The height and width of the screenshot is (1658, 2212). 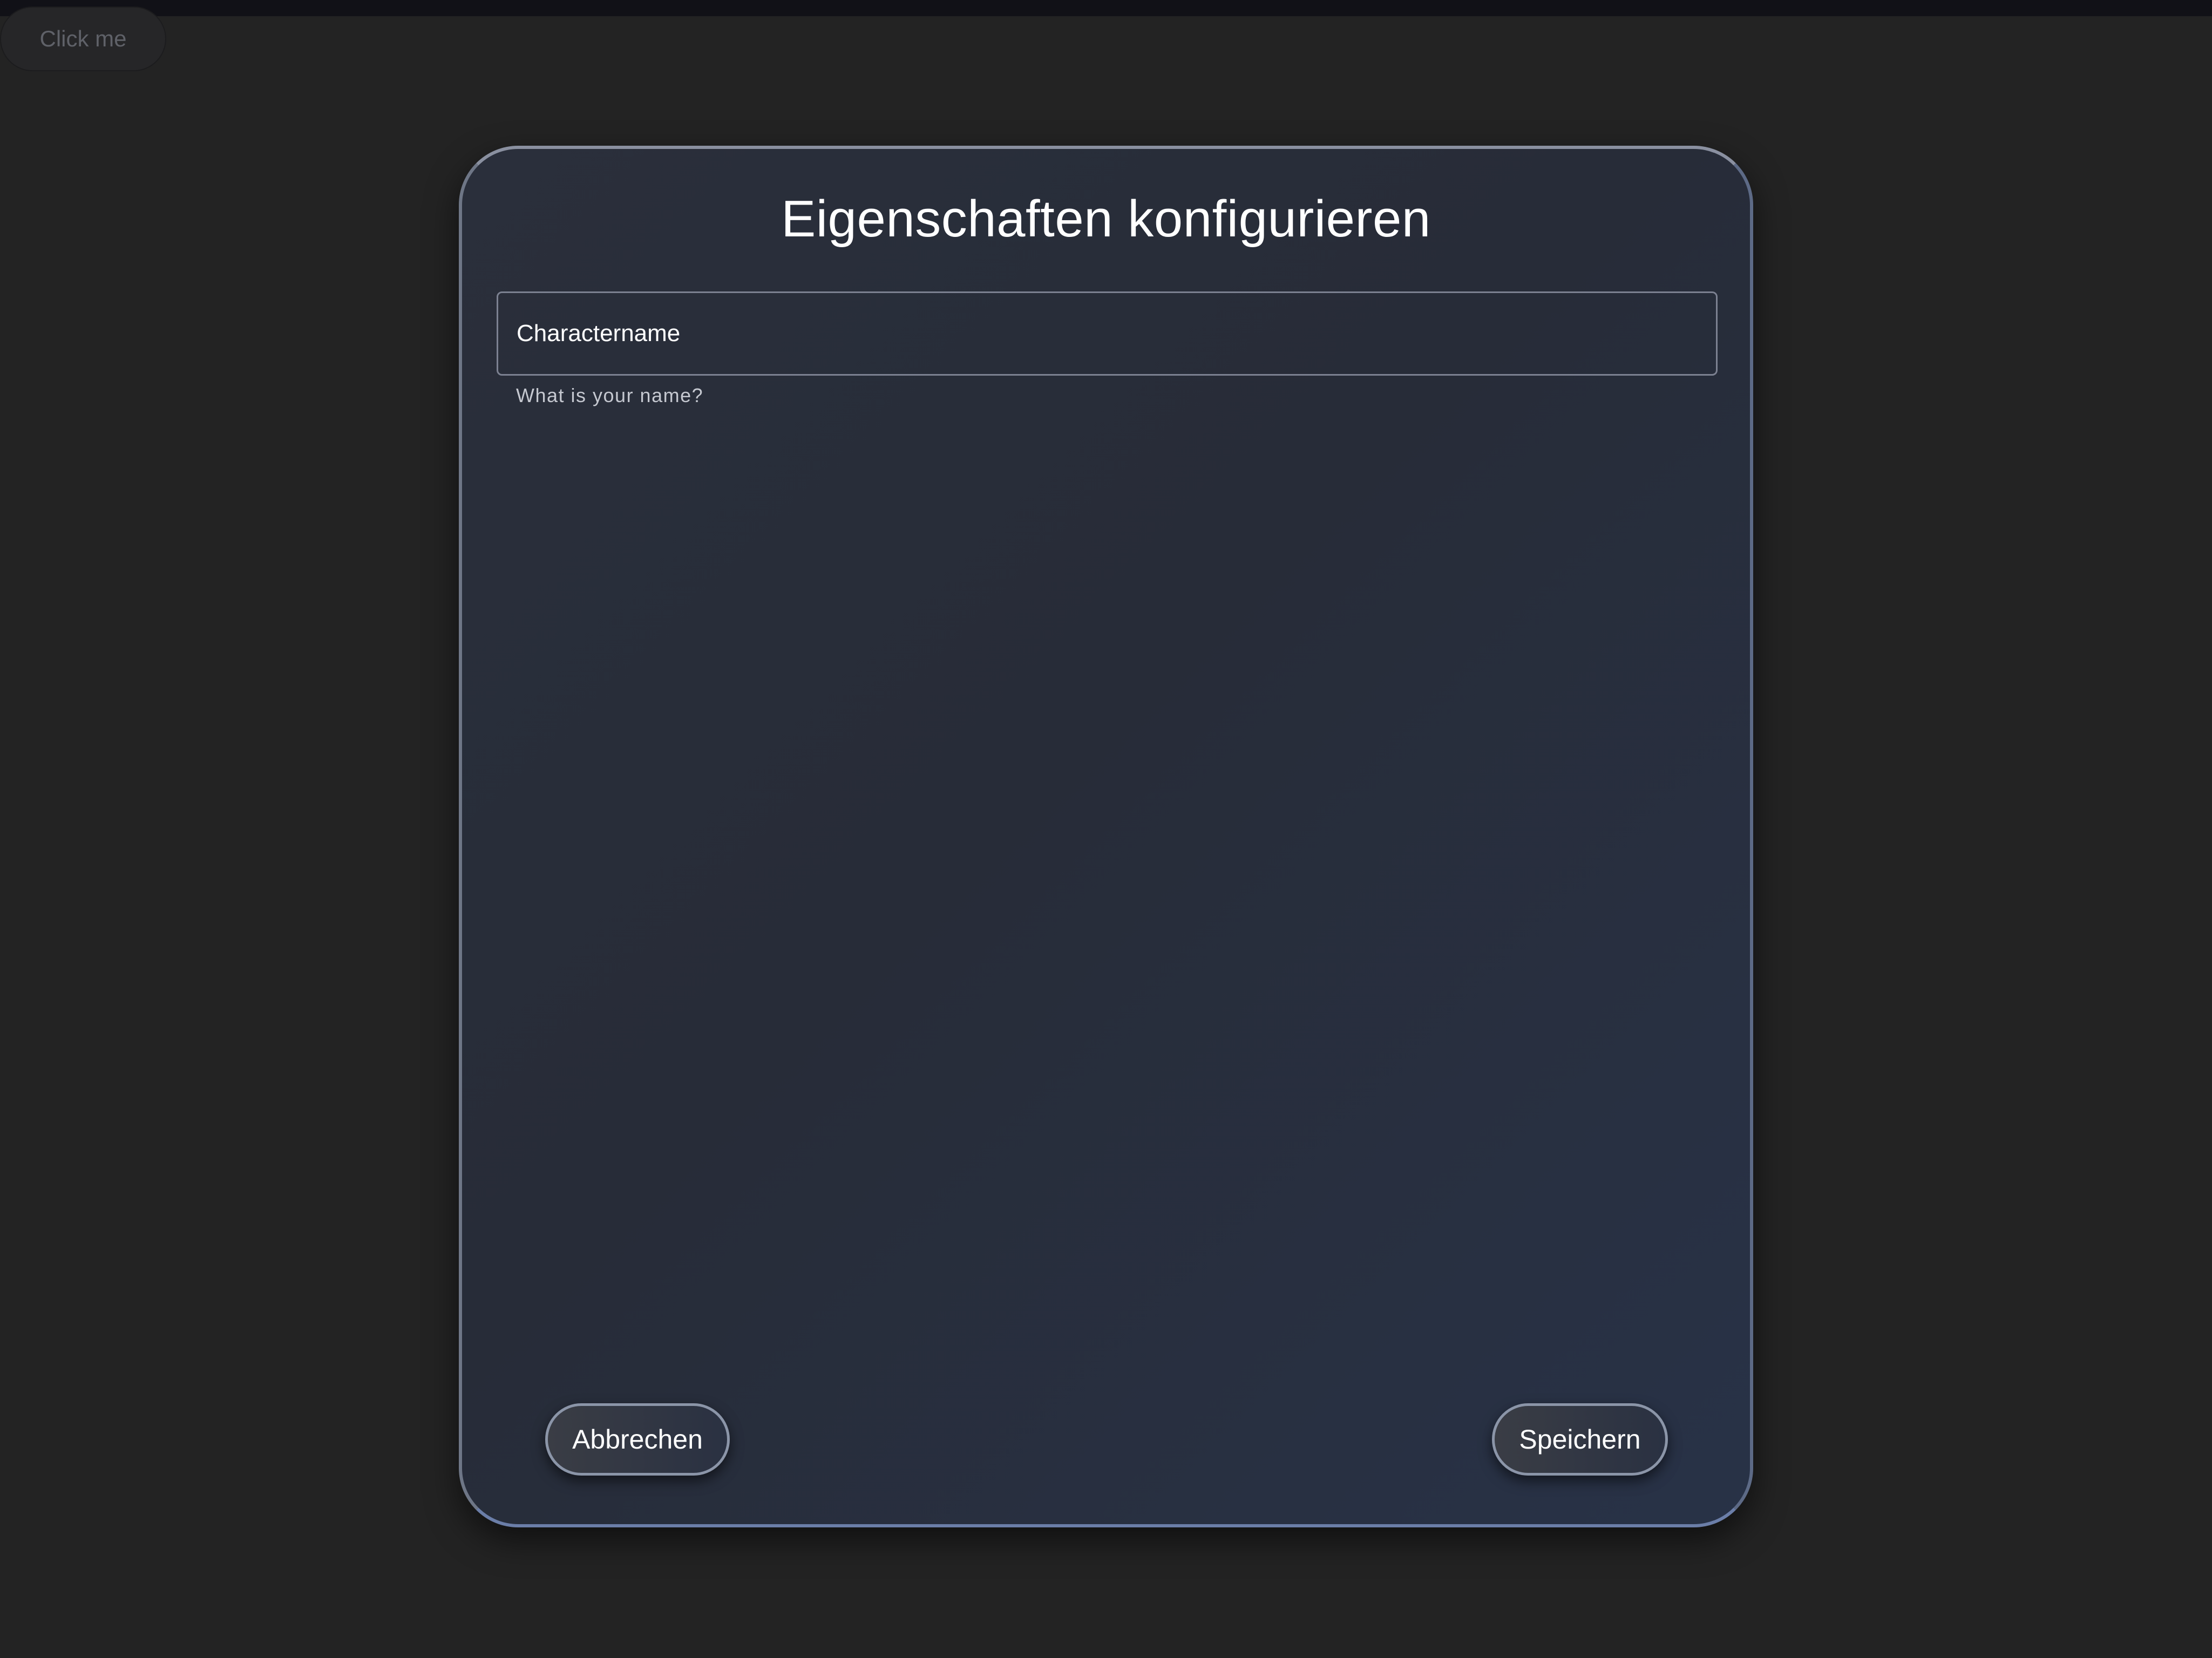 I want to click on top-bar, so click(x=1106, y=8).